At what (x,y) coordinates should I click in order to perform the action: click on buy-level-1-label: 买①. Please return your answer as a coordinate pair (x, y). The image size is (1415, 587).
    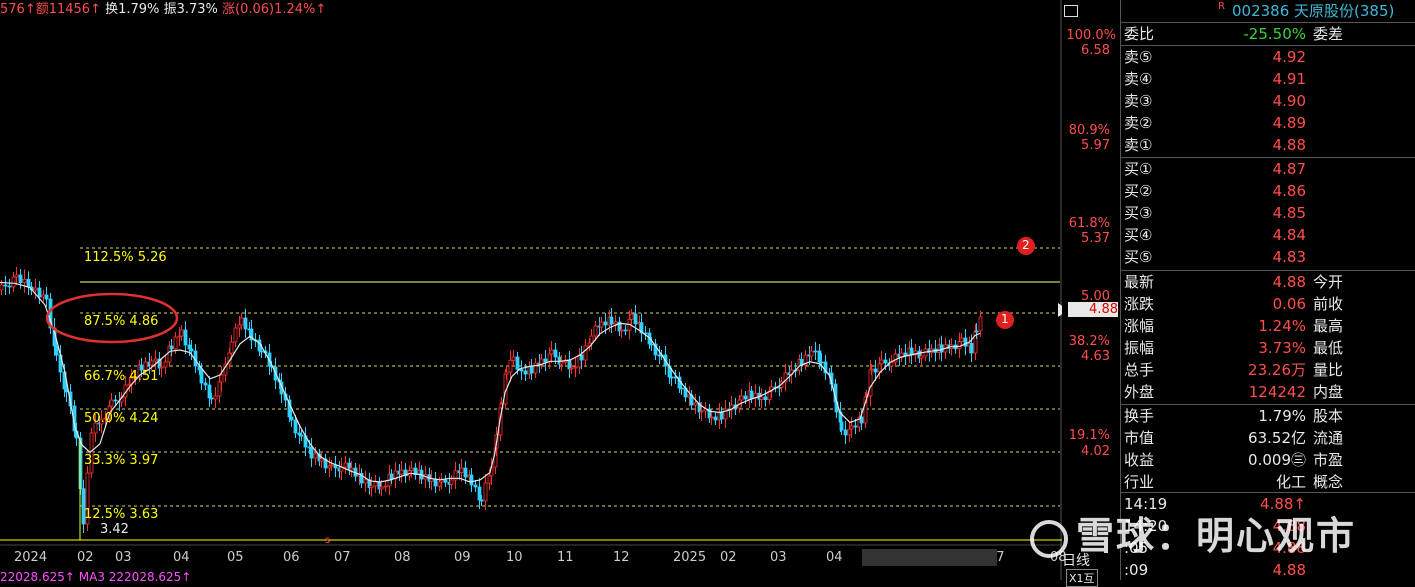
    Looking at the image, I should click on (1138, 169).